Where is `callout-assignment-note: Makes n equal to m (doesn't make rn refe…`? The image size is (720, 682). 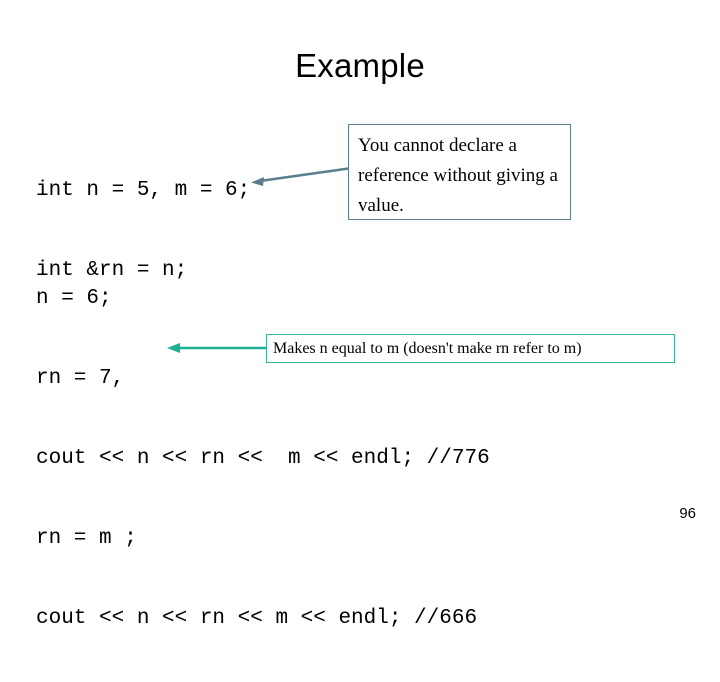
callout-assignment-note: Makes n equal to m (doesn't make rn refe… is located at coordinates (470, 348).